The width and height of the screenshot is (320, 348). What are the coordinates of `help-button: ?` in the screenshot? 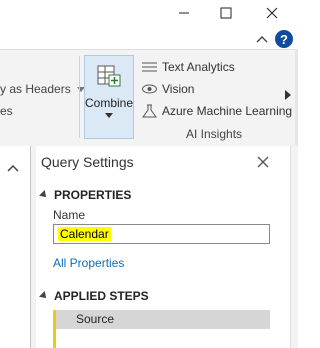 It's located at (284, 39).